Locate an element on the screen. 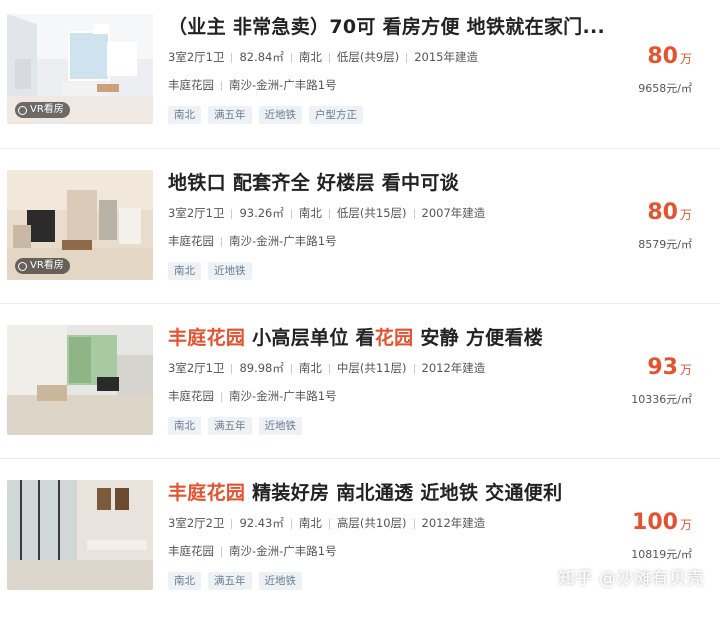  build-year: 2007年建造 is located at coordinates (453, 213).